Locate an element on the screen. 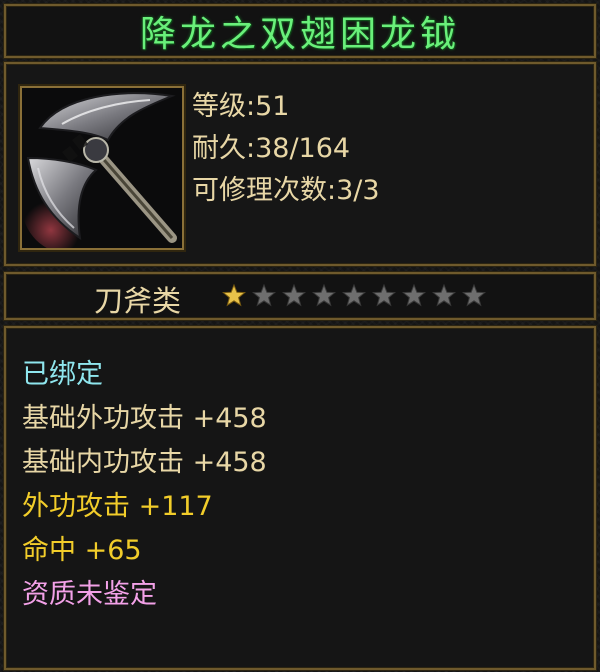 This screenshot has width=600, height=672. category-bar: 刀斧类 is located at coordinates (300, 296).